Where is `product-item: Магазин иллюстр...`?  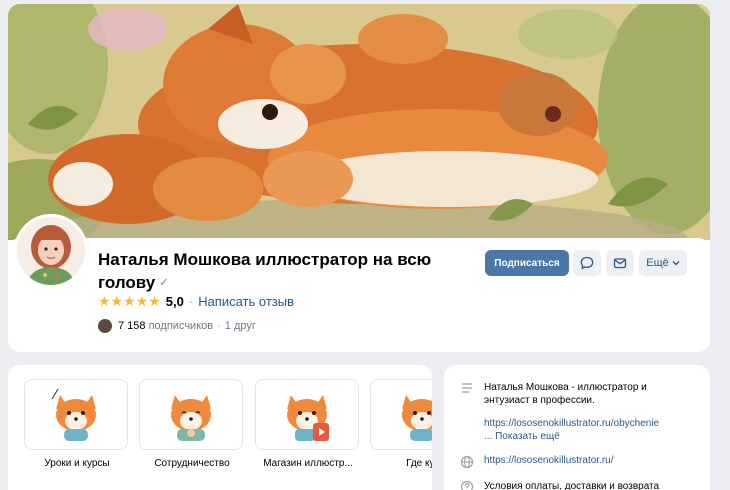
product-item: Магазин иллюстр... is located at coordinates (308, 424).